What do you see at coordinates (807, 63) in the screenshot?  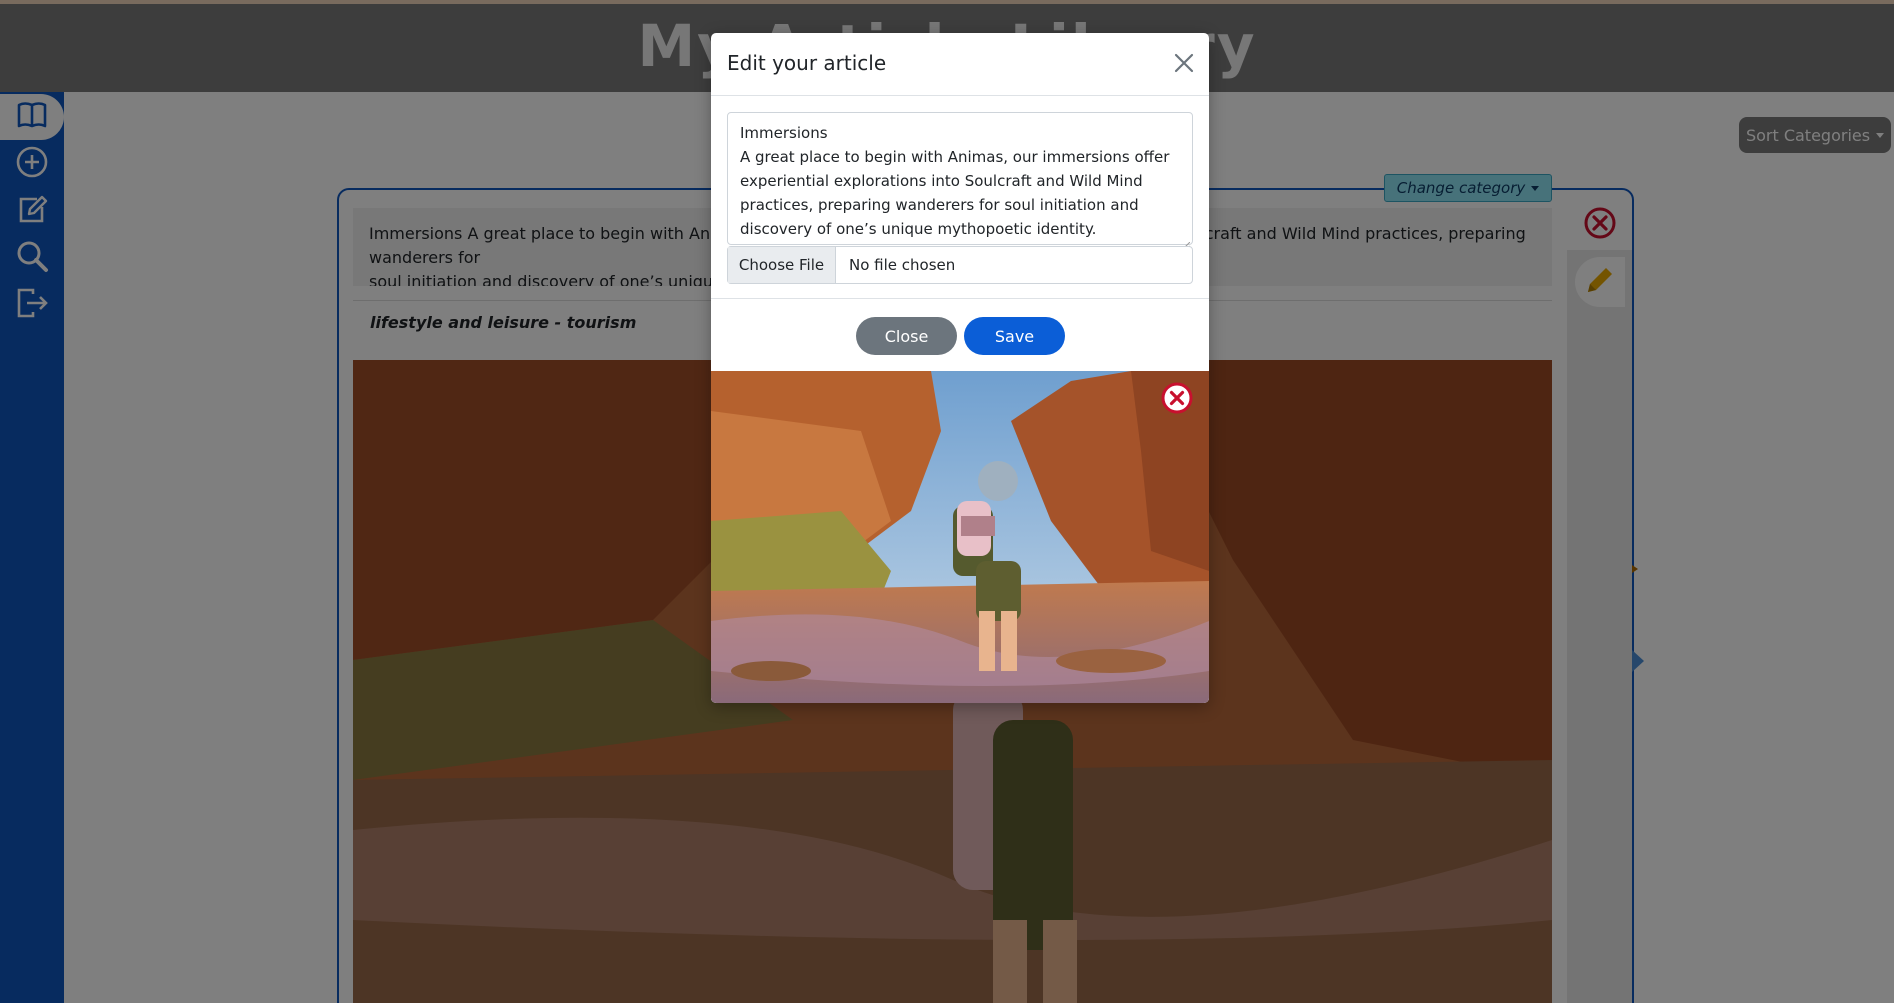 I see `modal-title: Edit your article` at bounding box center [807, 63].